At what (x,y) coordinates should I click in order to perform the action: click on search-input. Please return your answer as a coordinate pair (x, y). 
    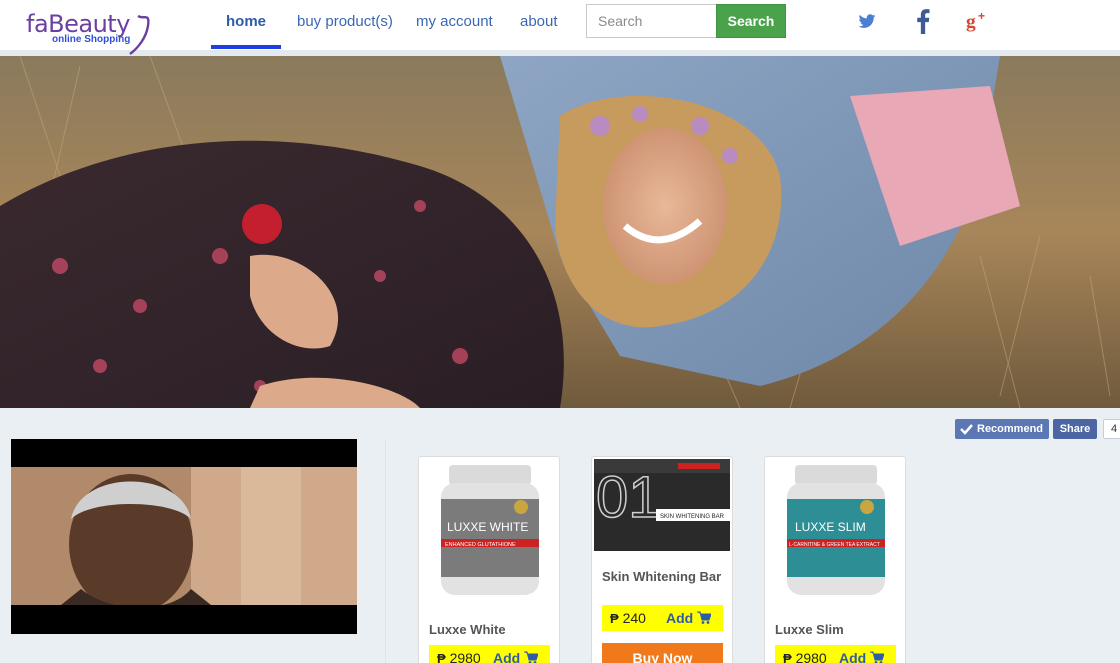
    Looking at the image, I should click on (651, 21).